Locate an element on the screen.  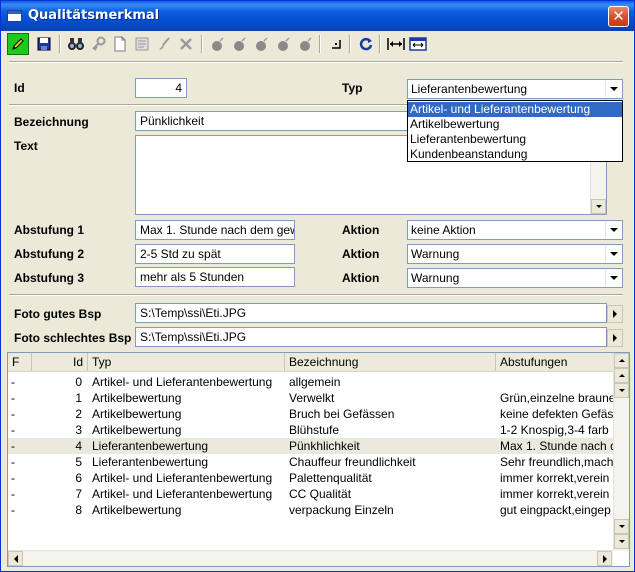
typ-option: Kundenbeanstandung is located at coordinates (515, 154).